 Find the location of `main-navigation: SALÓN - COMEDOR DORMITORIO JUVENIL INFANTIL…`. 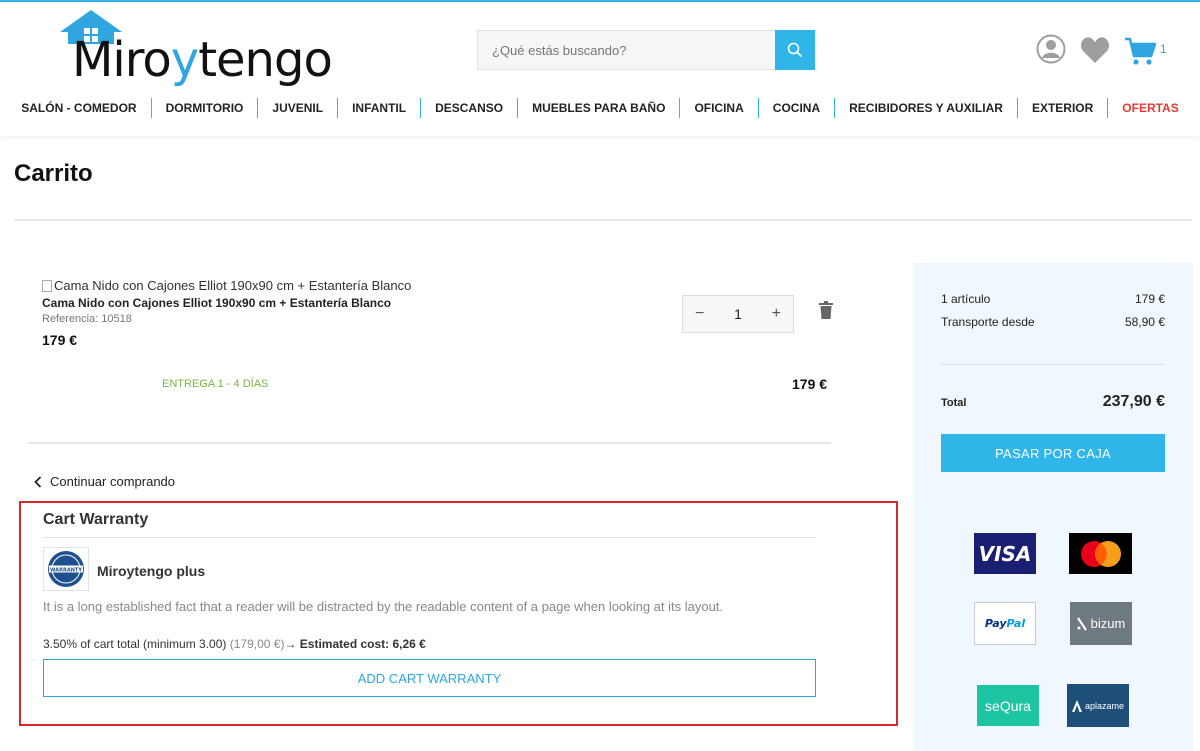

main-navigation: SALÓN - COMEDOR DORMITORIO JUVENIL INFANTIL… is located at coordinates (600, 108).